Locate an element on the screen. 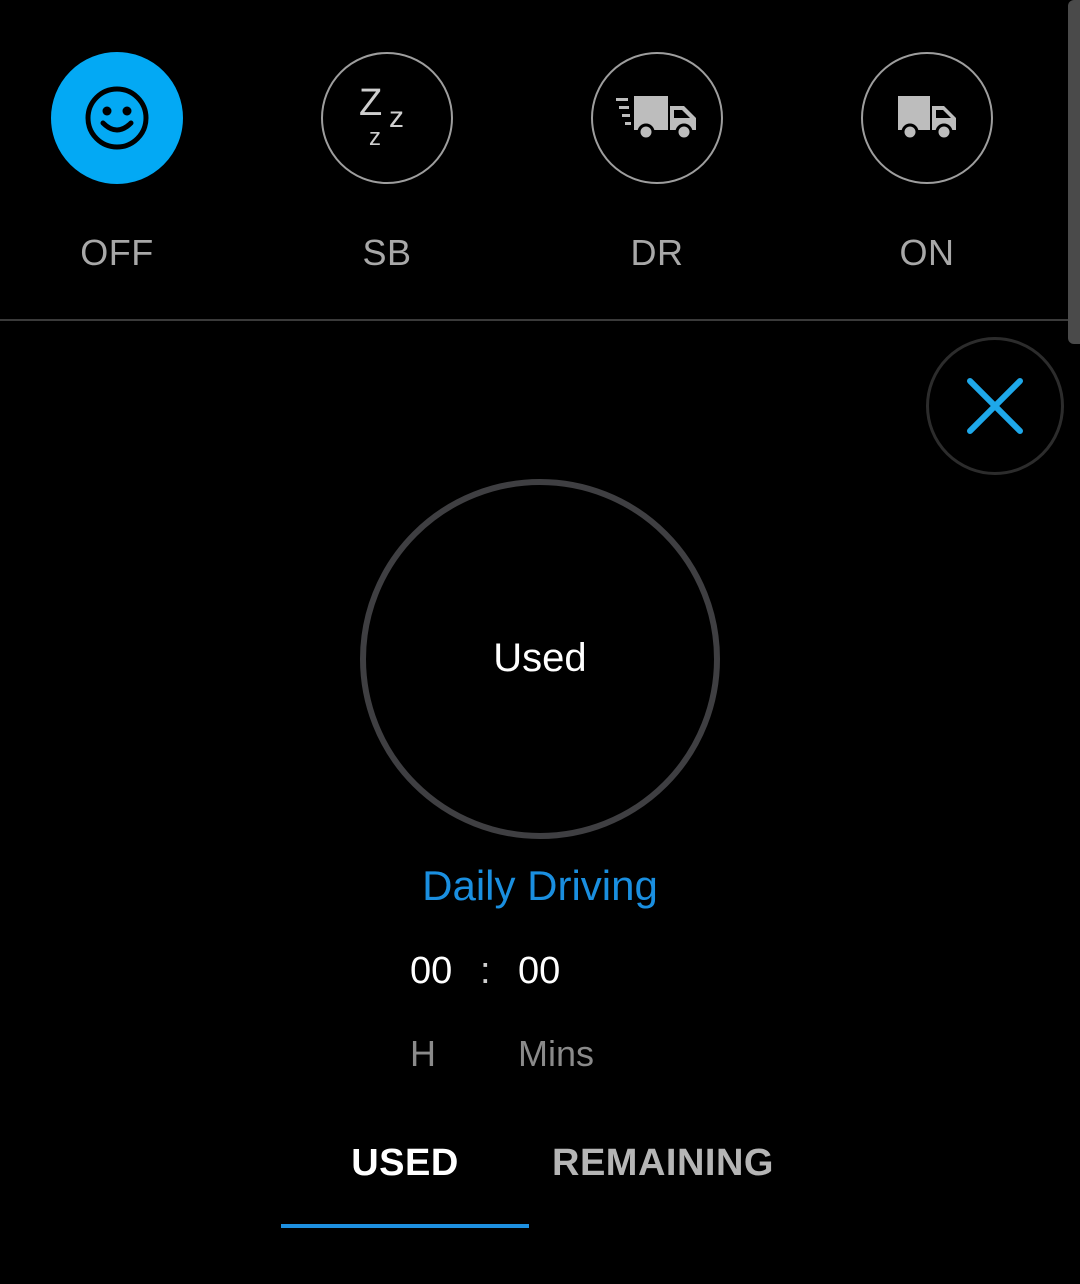 The height and width of the screenshot is (1284, 1080). selected-tab-indicator is located at coordinates (405, 1226).